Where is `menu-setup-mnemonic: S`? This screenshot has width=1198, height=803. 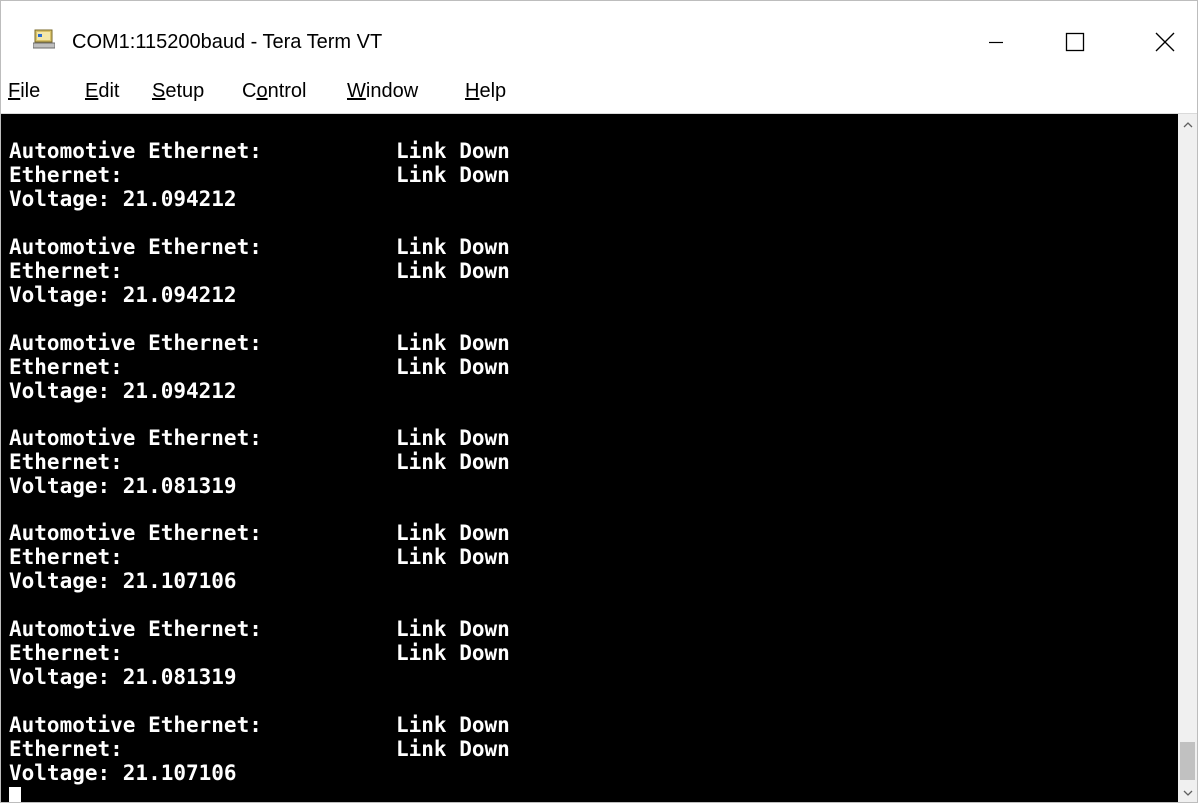
menu-setup-mnemonic: S is located at coordinates (159, 91).